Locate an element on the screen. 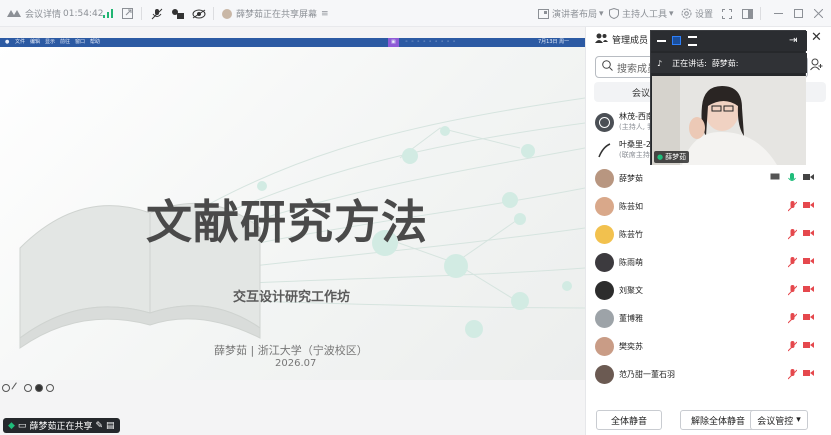 Image resolution: width=831 pixels, height=435 pixels. speaker-video: ● 薛梦茹 is located at coordinates (729, 120).